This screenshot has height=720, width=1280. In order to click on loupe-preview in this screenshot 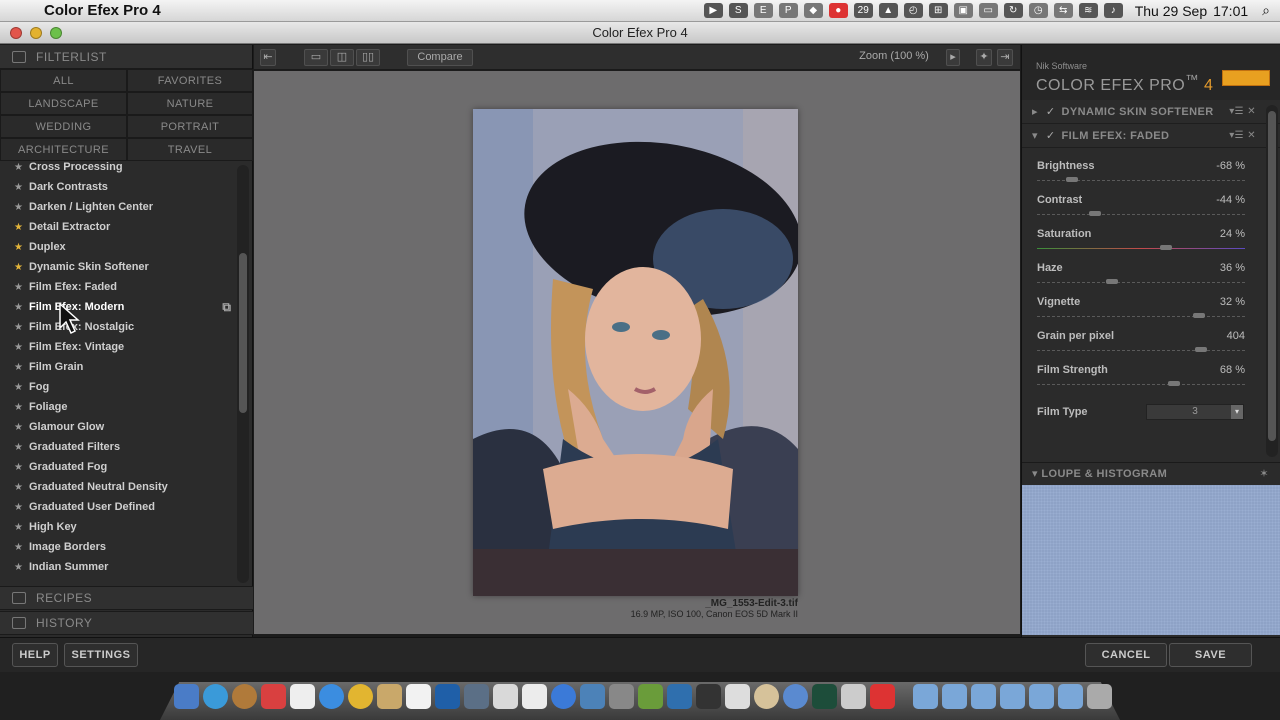, I will do `click(1151, 560)`.